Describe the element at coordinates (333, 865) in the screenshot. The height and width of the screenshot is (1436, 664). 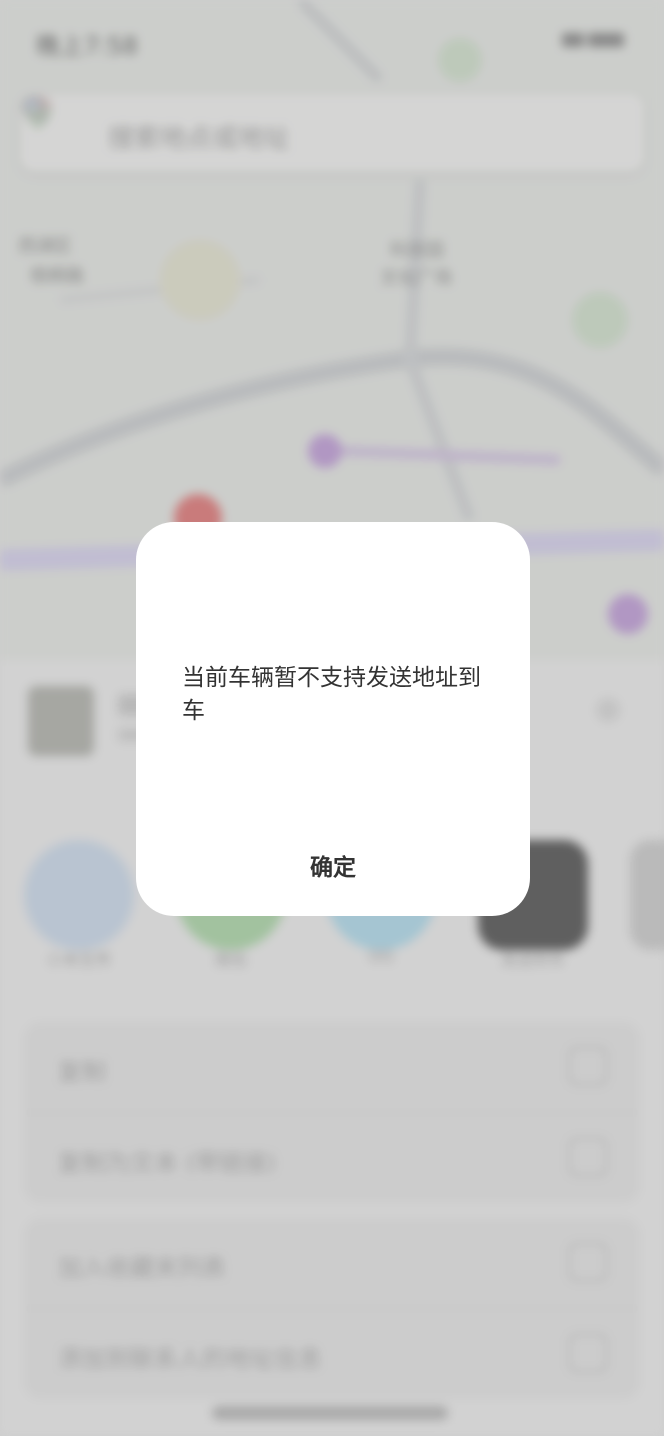
I see `confirm-button: 确定` at that location.